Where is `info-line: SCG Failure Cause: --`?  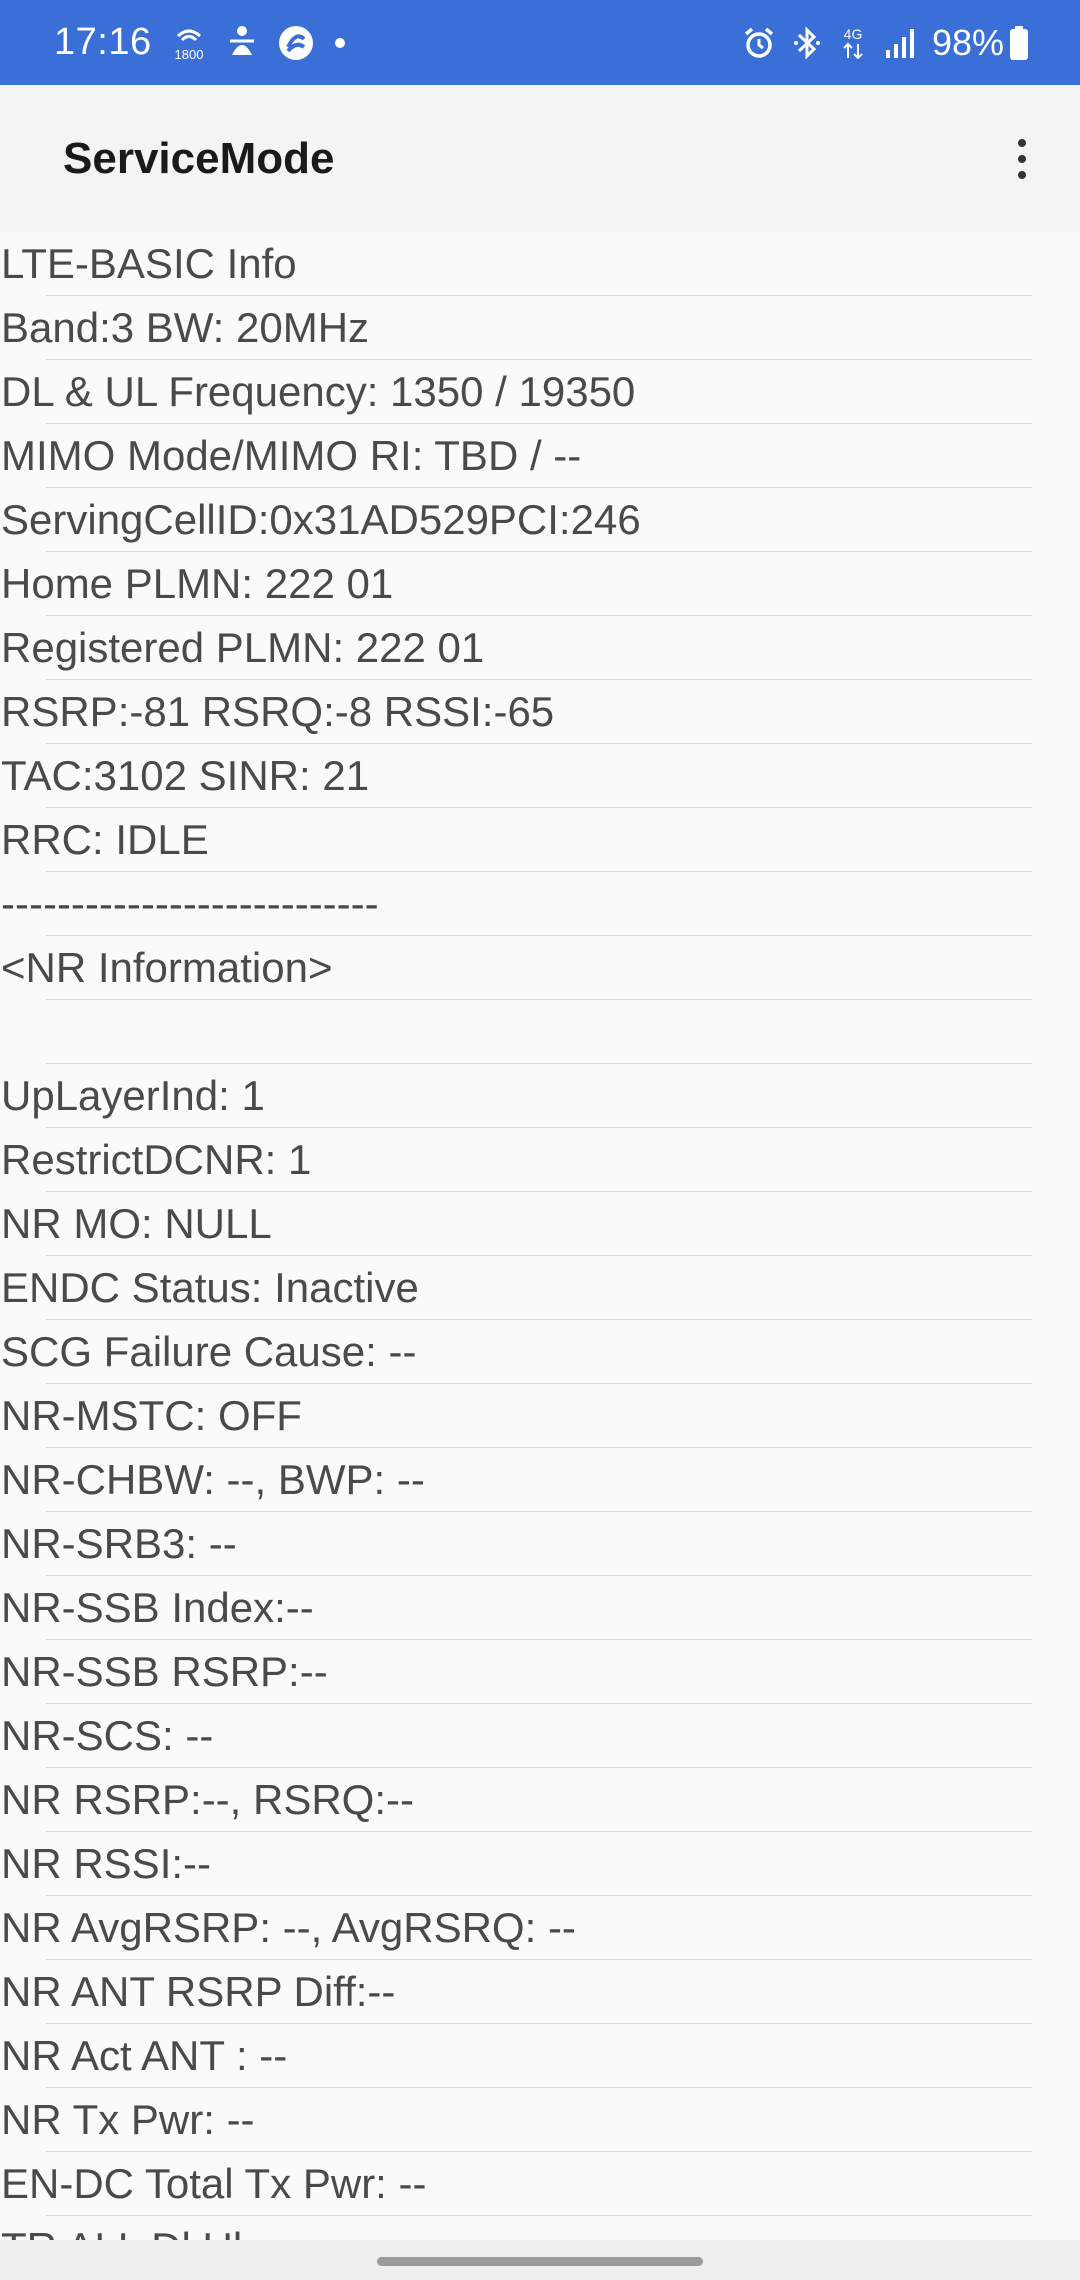 info-line: SCG Failure Cause: -- is located at coordinates (540, 1352).